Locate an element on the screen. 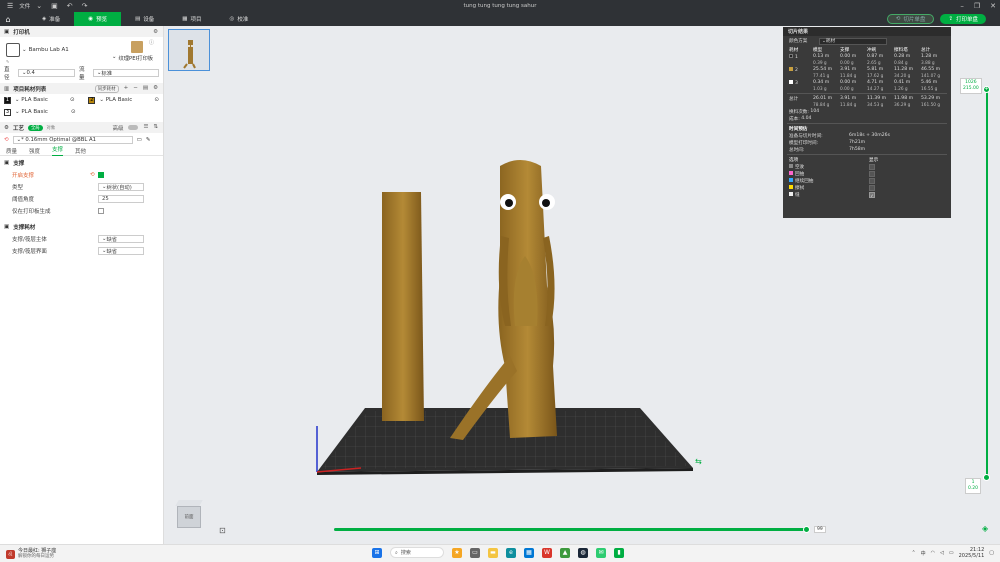  move-slider-handle is located at coordinates (806, 529).